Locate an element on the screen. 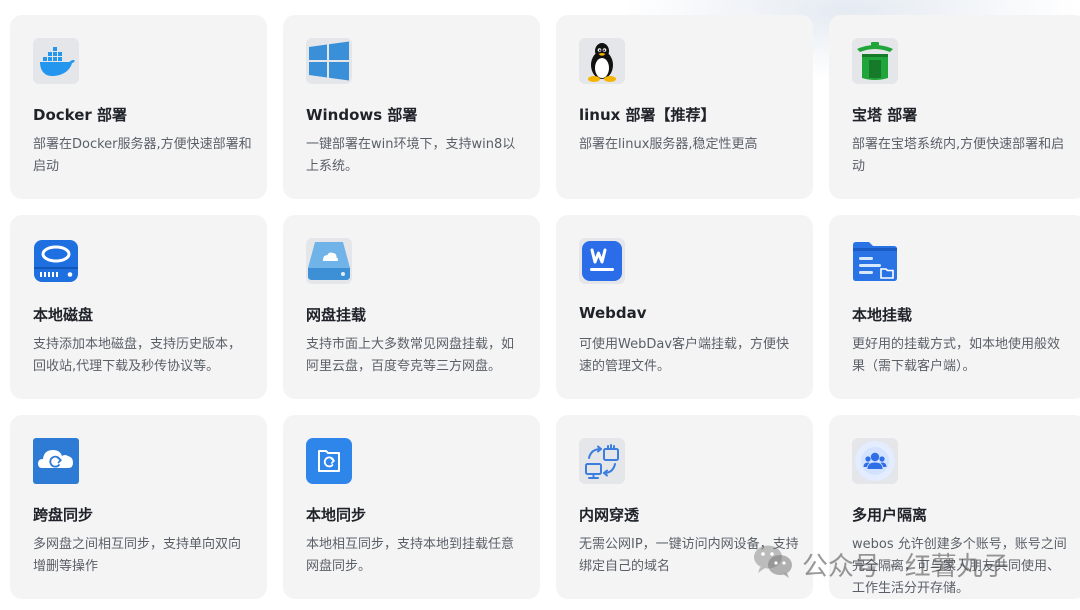 This screenshot has width=1080, height=610. card-intranet-penetration: 内网穿透 无需公网IP，一键访问内网设备，支持绑定自己的域名 is located at coordinates (684, 507).